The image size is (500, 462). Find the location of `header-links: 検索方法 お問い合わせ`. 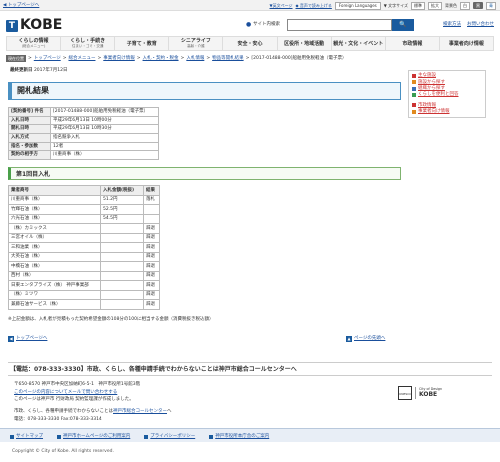

header-links: 検索方法 お問い合わせ is located at coordinates (468, 25).